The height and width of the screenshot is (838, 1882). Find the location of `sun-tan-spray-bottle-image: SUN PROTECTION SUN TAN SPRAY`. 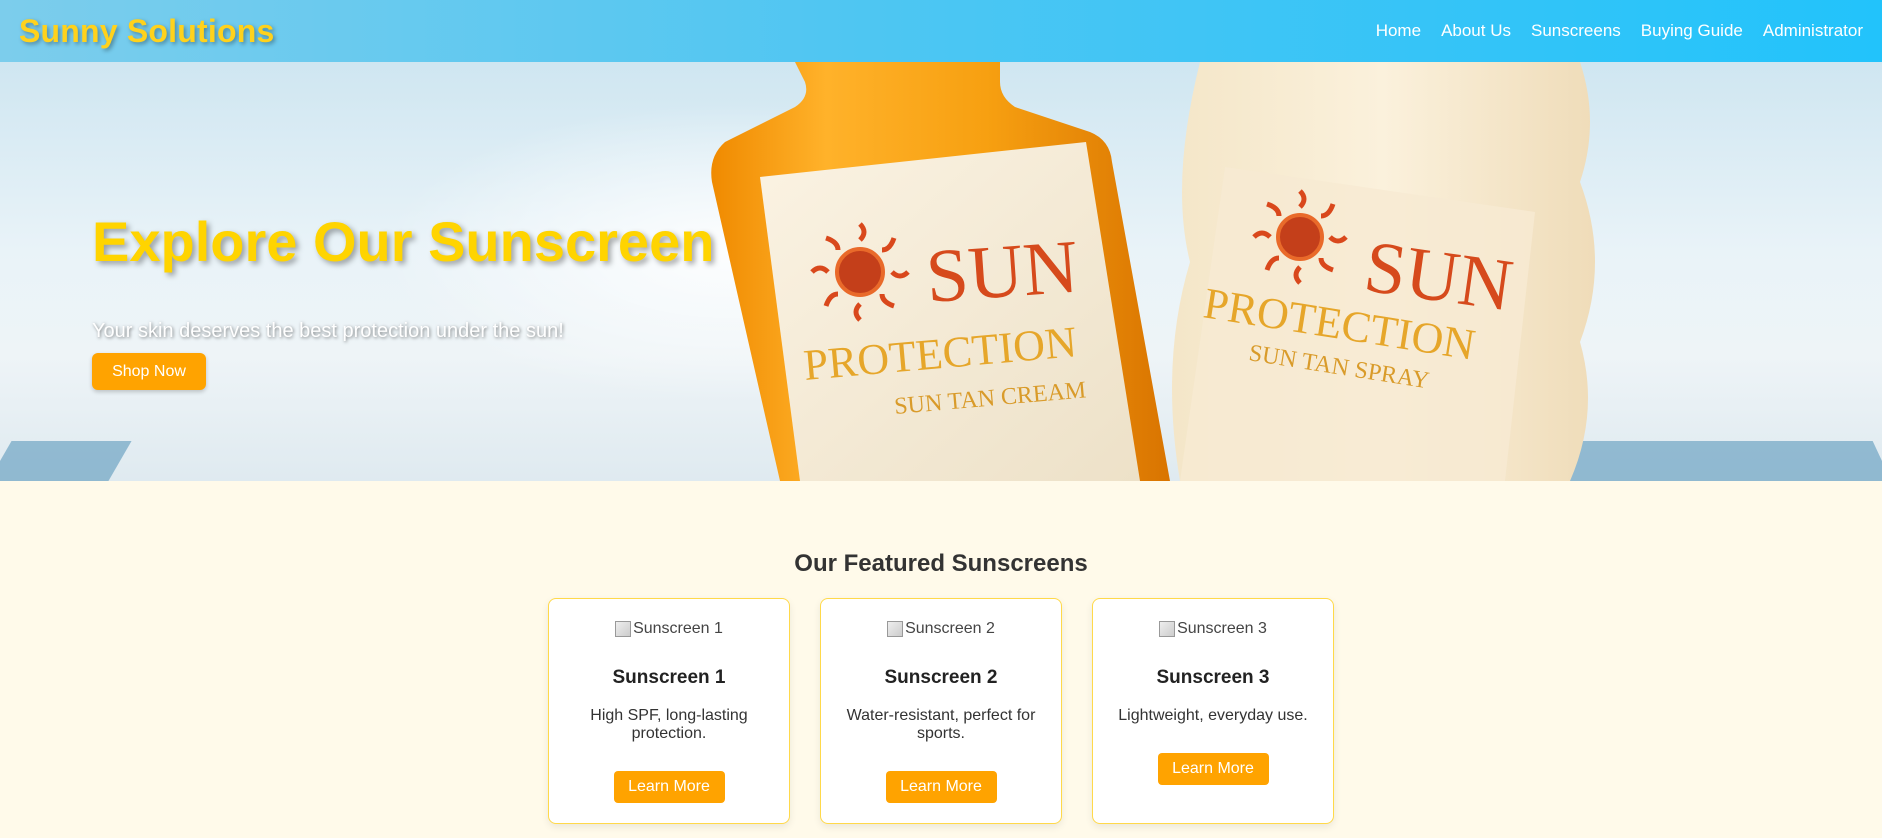

sun-tan-spray-bottle-image: SUN PROTECTION SUN TAN SPRAY is located at coordinates (1383, 271).